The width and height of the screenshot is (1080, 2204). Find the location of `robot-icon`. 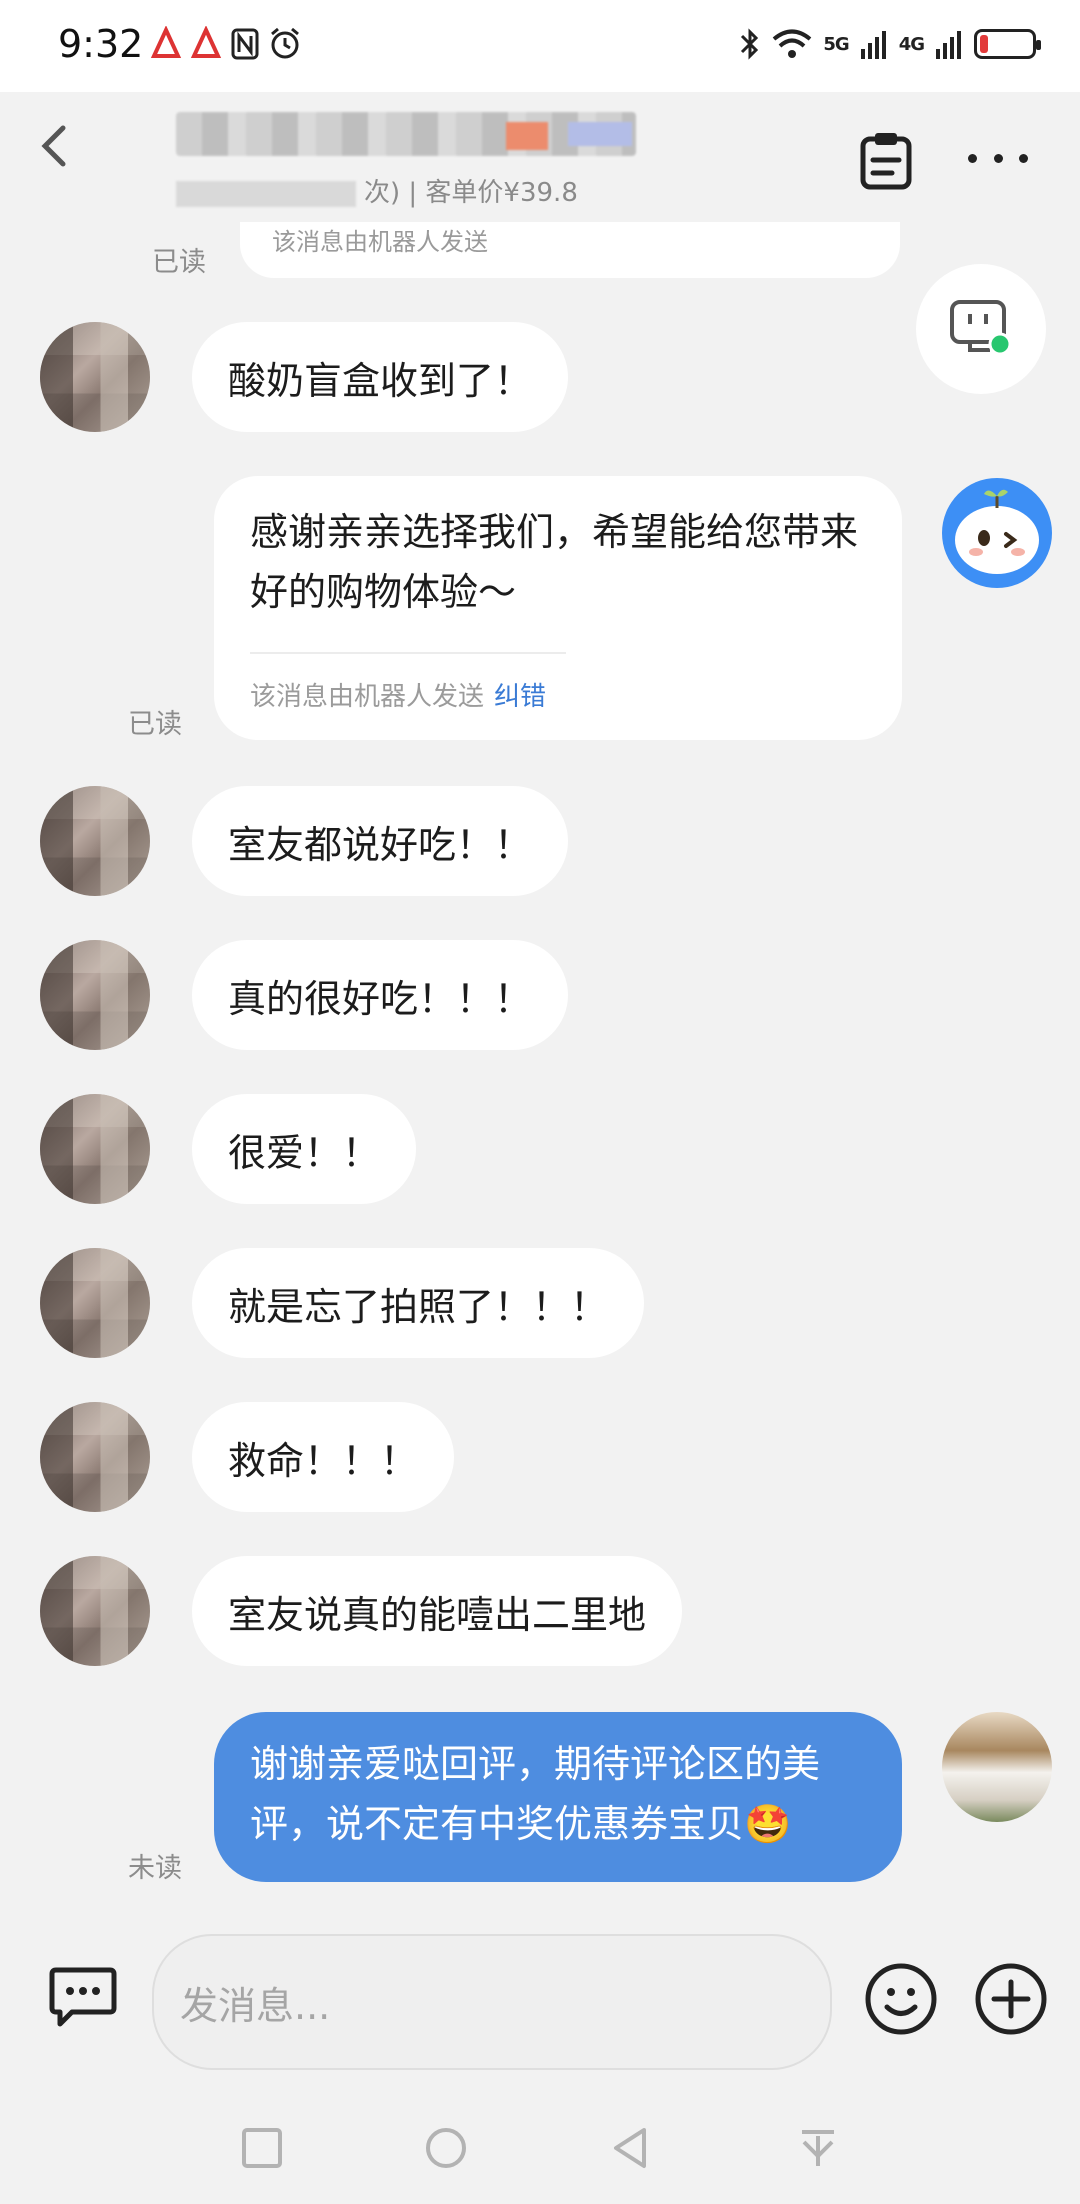

robot-icon is located at coordinates (981, 328).